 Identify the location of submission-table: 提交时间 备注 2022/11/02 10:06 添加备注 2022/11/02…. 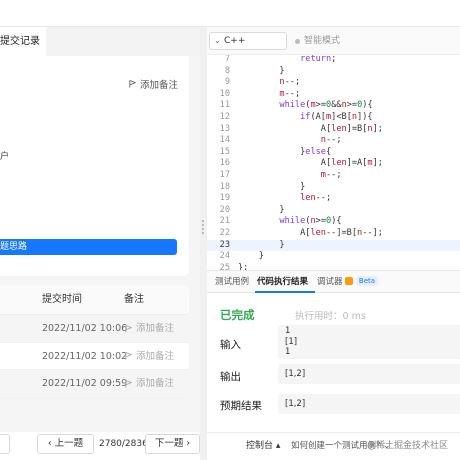
(94, 341).